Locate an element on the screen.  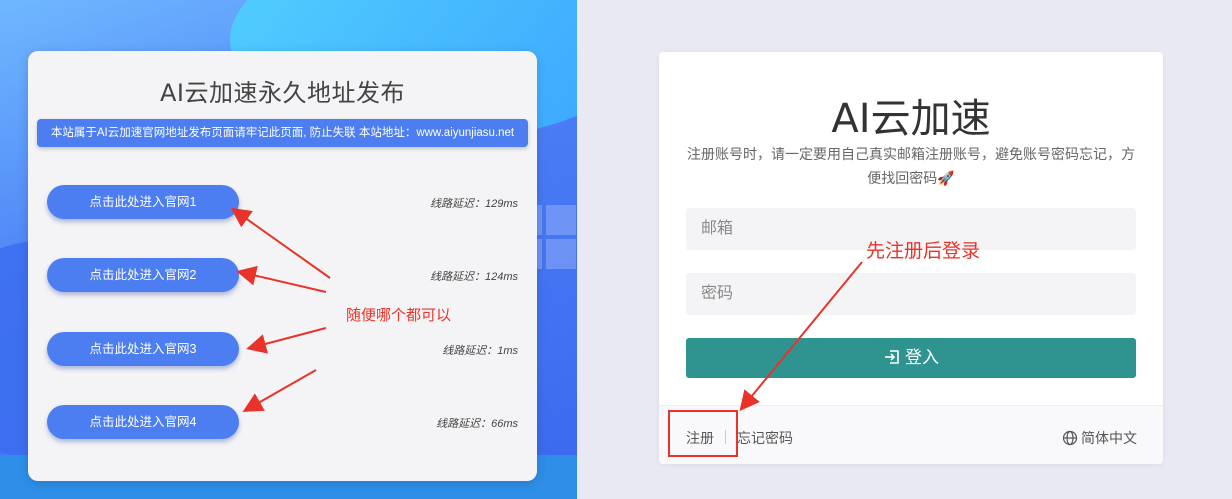
register-link: 注册 is located at coordinates (700, 438).